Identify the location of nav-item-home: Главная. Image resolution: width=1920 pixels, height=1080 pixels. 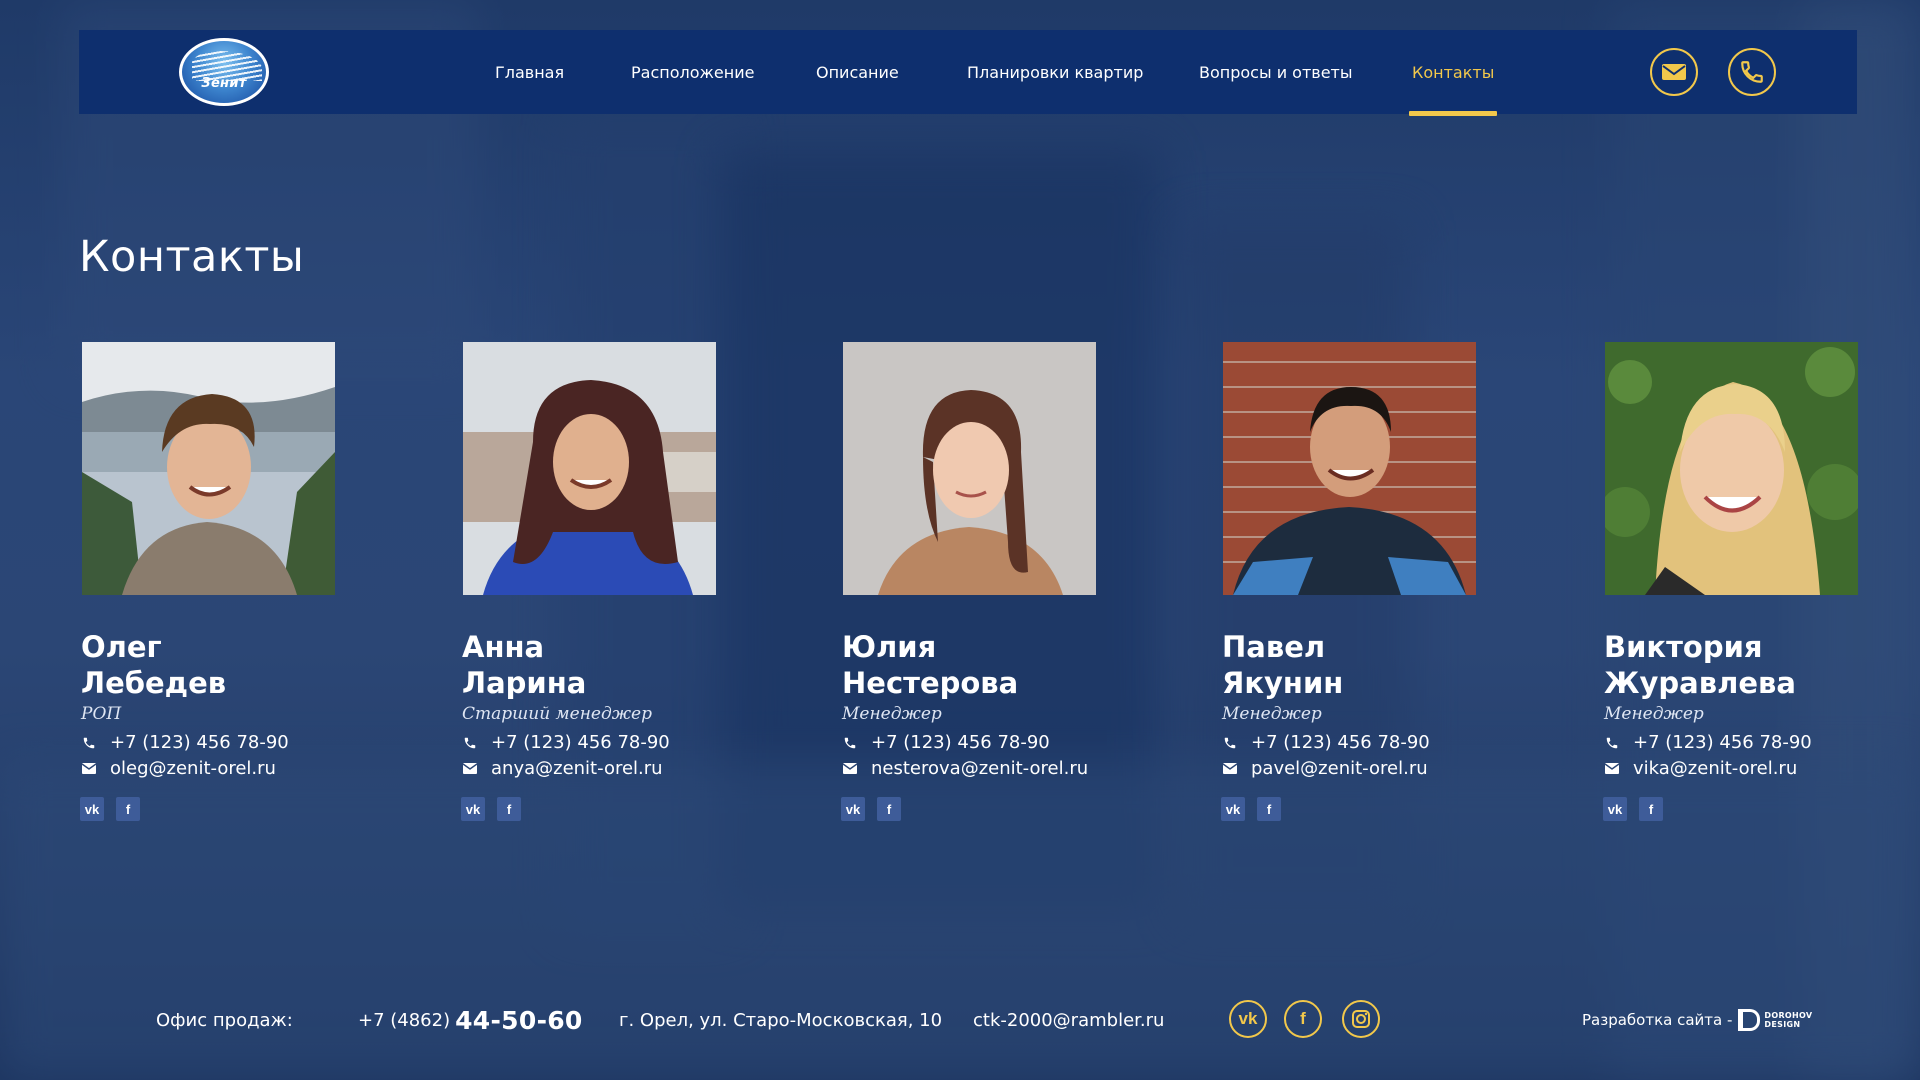
(529, 72).